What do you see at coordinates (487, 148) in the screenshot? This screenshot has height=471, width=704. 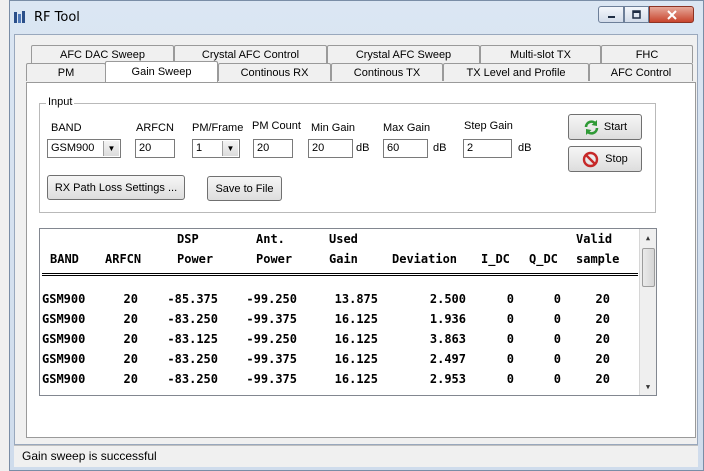 I see `step-gain-input: 2` at bounding box center [487, 148].